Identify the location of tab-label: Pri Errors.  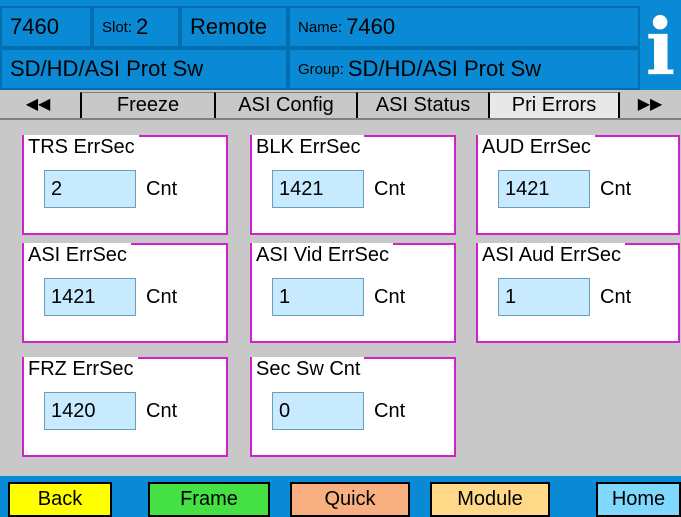
(554, 105).